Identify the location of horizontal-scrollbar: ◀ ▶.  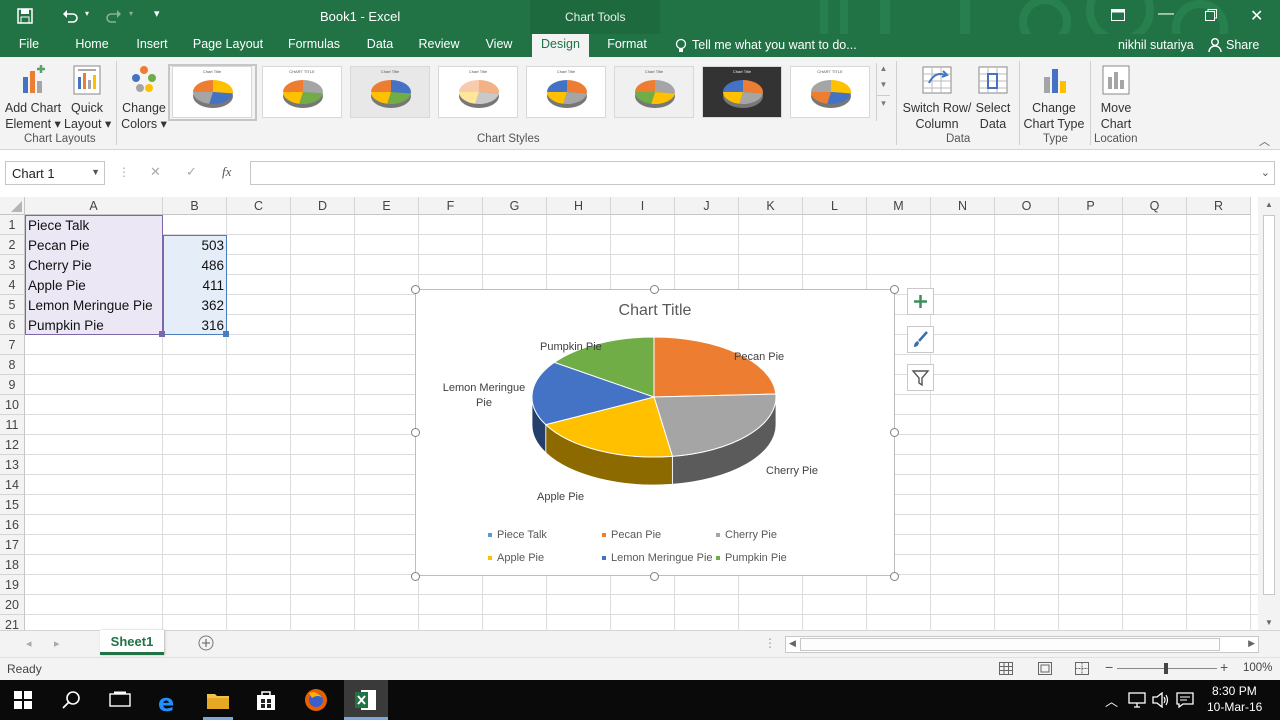
(1022, 644).